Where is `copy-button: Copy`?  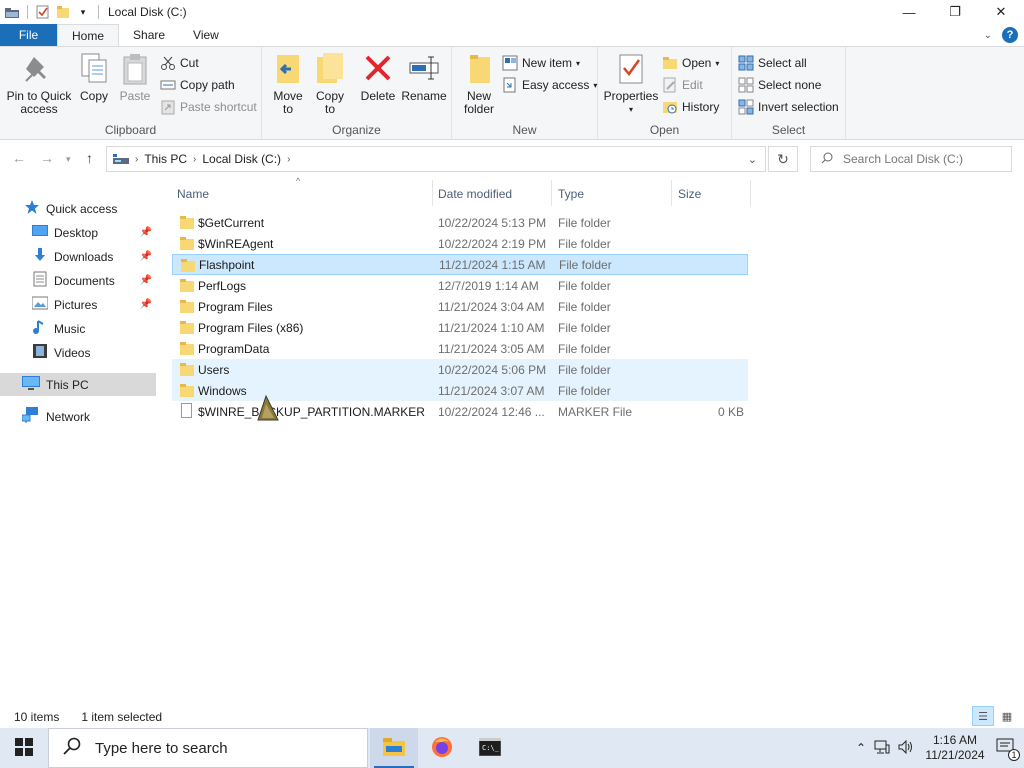
copy-button: Copy is located at coordinates (94, 77).